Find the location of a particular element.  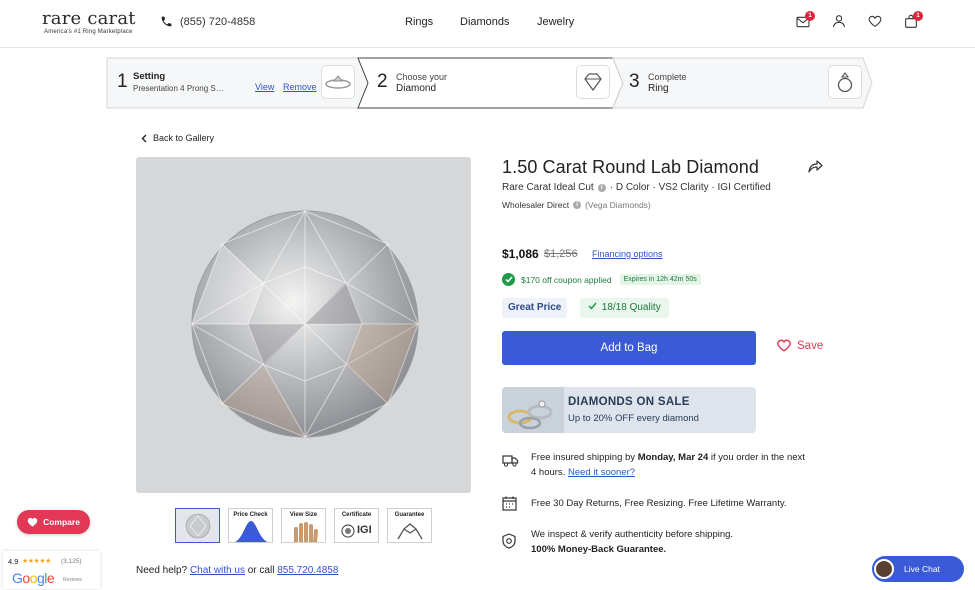

quality-badge: 18/18 Quality is located at coordinates (624, 308).